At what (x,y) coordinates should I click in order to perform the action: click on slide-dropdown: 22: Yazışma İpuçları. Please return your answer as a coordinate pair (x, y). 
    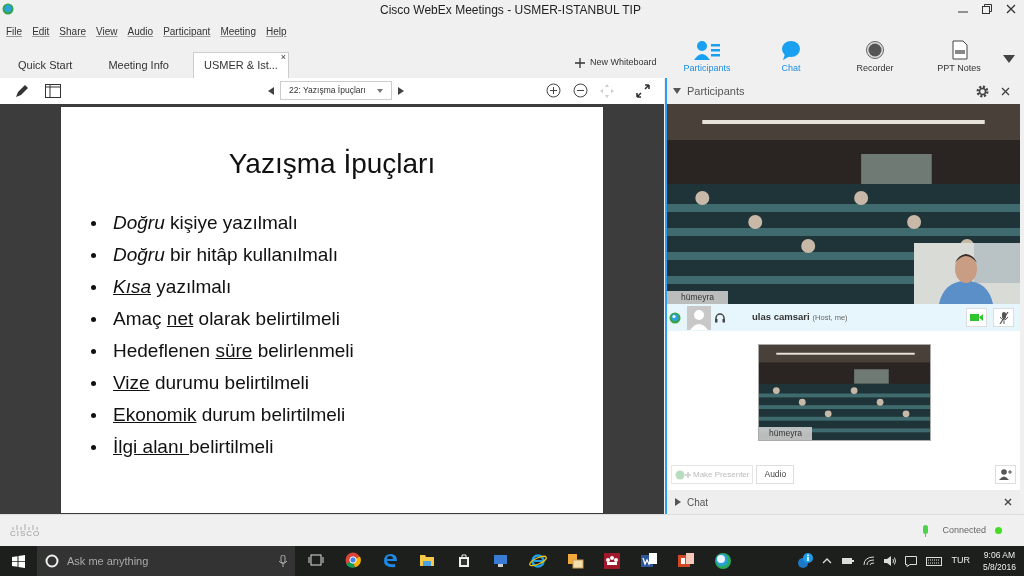
    Looking at the image, I should click on (336, 90).